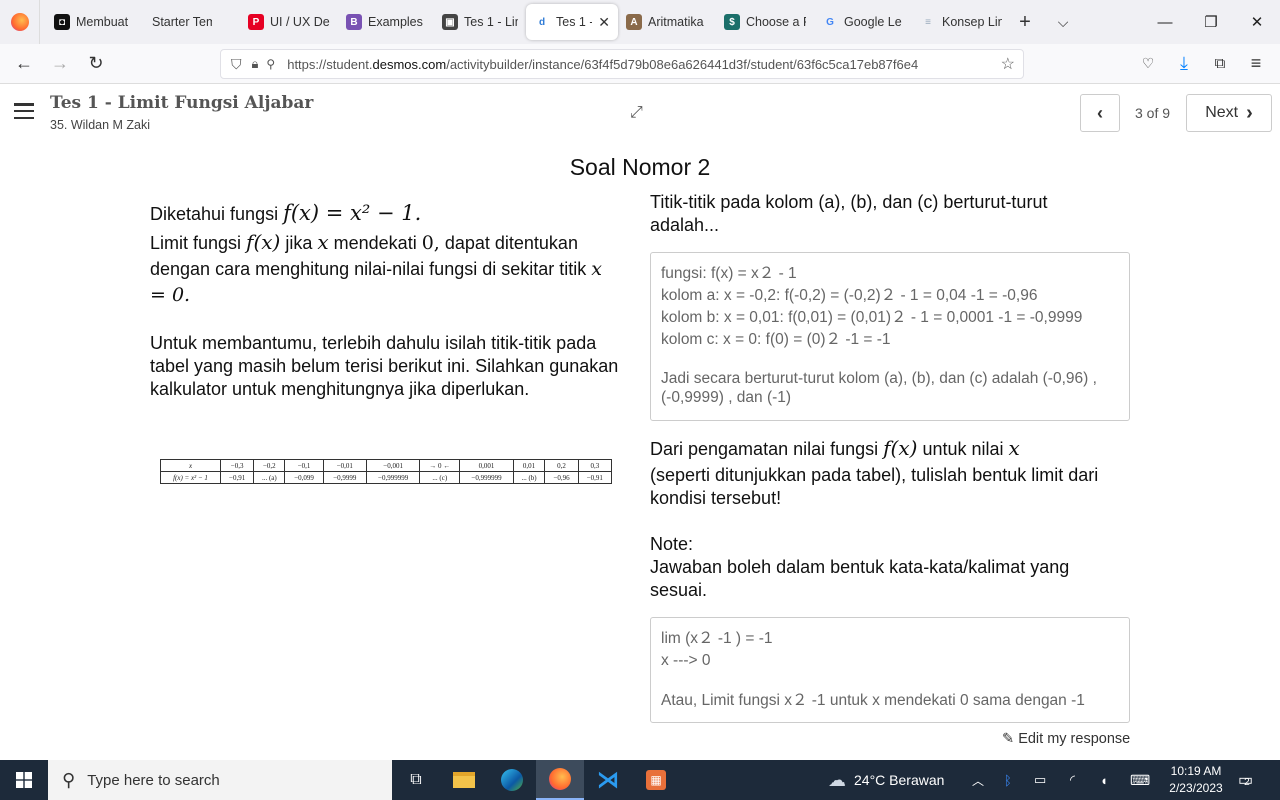  I want to click on browser-tab: ≡ Konsep Lin, so click(961, 22).